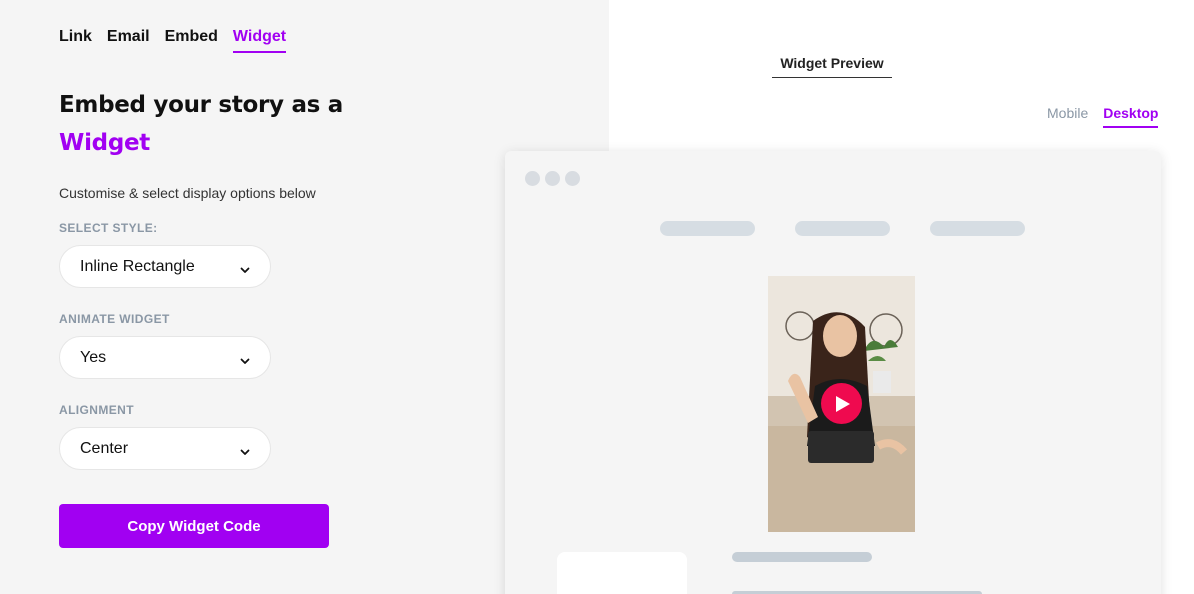 Image resolution: width=1194 pixels, height=594 pixels. What do you see at coordinates (114, 319) in the screenshot?
I see `animate-label: ANIMATE WIDGET` at bounding box center [114, 319].